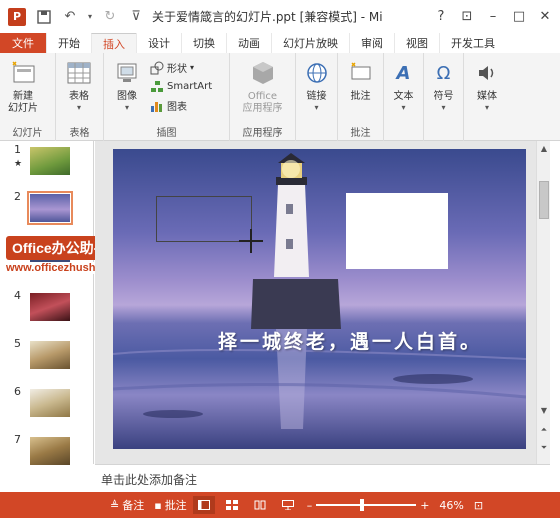  Describe the element at coordinates (44, 17) in the screenshot. I see `save-icon` at that location.